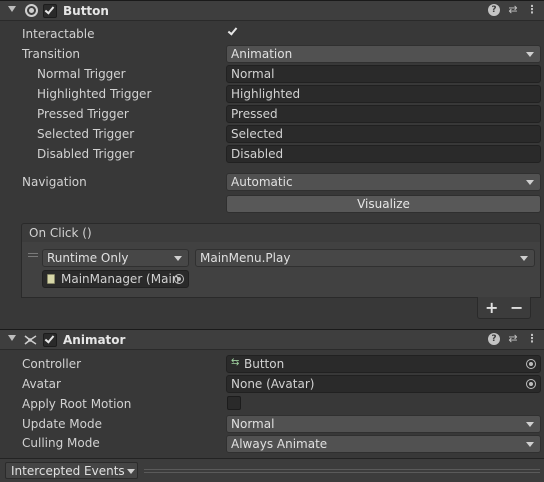 Image resolution: width=544 pixels, height=482 pixels. What do you see at coordinates (235, 362) in the screenshot?
I see `animator-controller-icon: ⇆` at bounding box center [235, 362].